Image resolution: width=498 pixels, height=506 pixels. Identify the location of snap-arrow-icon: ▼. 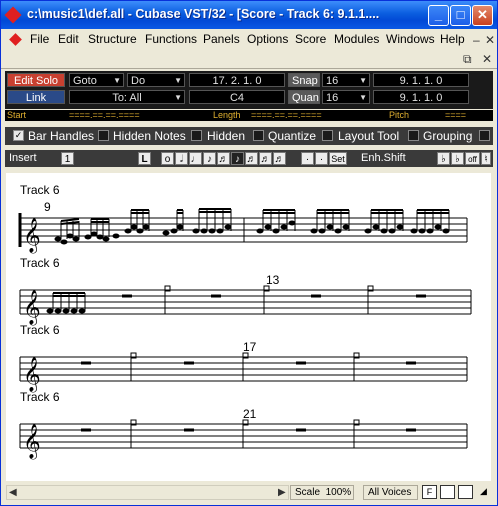
(363, 80).